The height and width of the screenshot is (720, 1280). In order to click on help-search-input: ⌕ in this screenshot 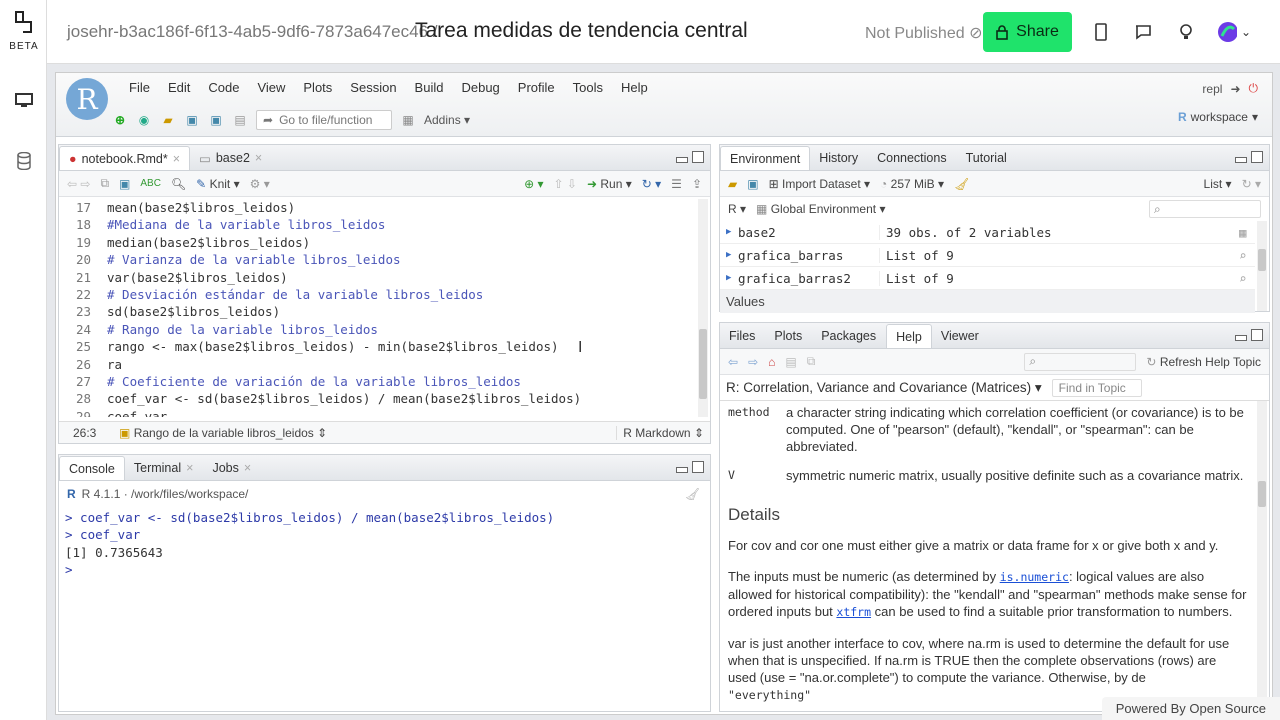, I will do `click(1080, 361)`.